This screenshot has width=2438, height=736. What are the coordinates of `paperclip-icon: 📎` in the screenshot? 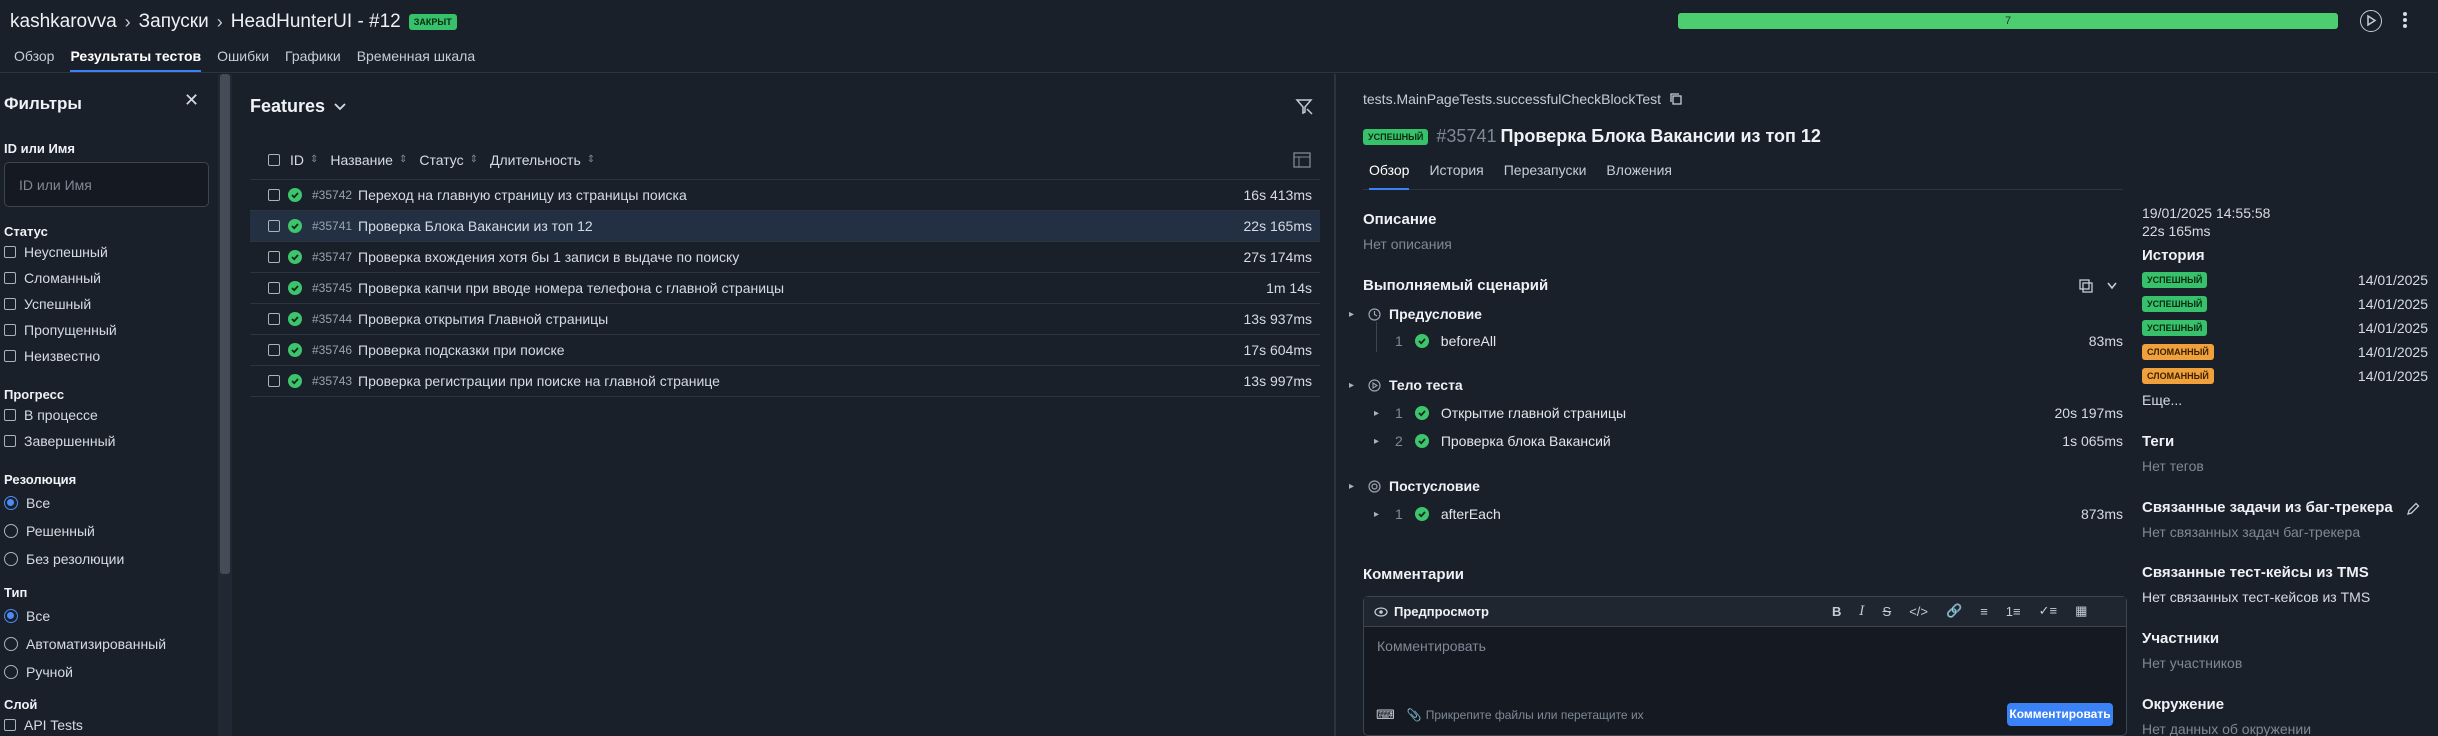 It's located at (1414, 715).